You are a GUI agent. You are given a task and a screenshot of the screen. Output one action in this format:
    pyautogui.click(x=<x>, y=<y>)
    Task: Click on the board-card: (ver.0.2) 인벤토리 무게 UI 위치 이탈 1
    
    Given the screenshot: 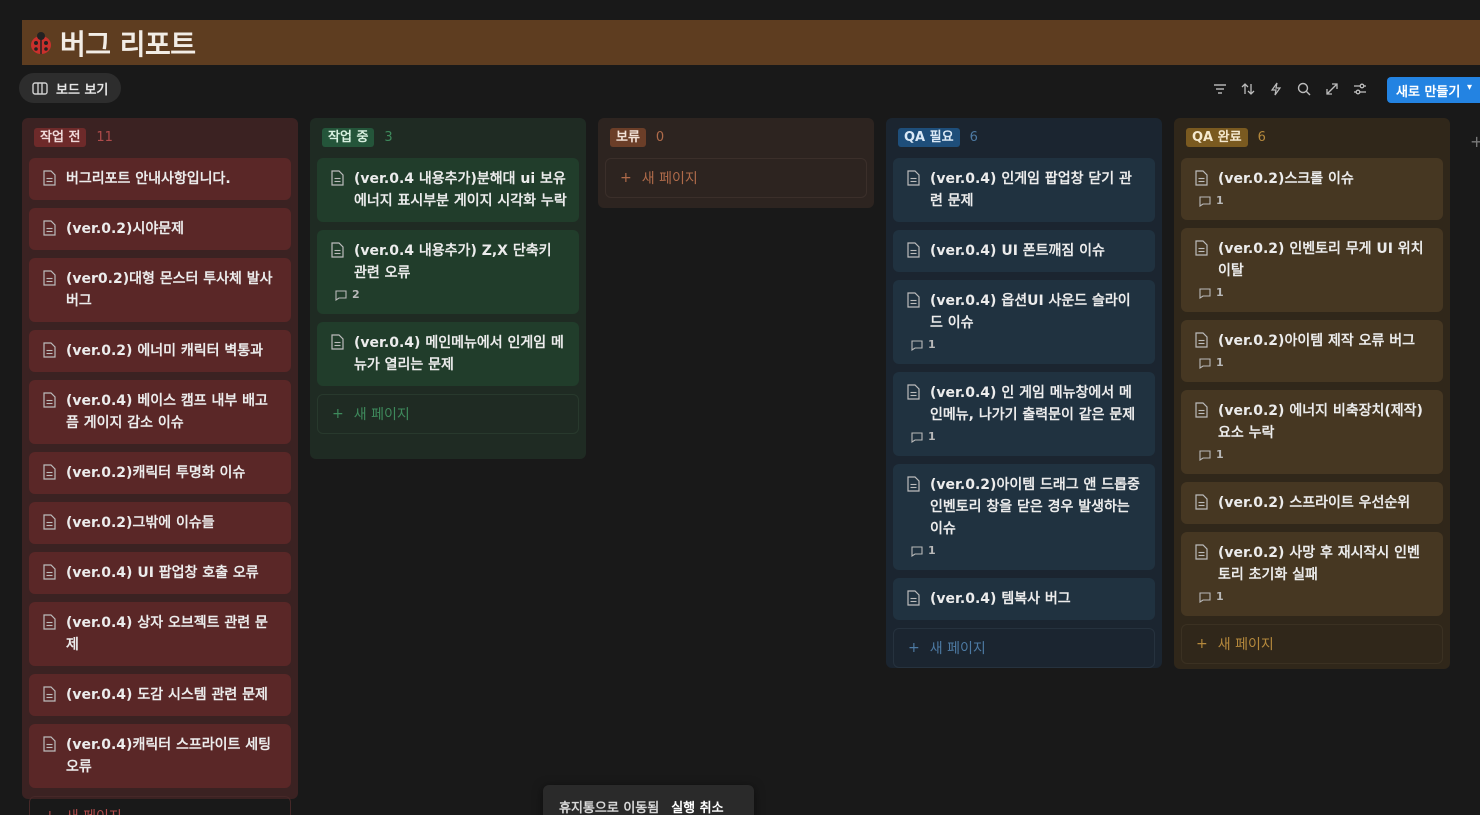 What is the action you would take?
    pyautogui.click(x=1312, y=270)
    